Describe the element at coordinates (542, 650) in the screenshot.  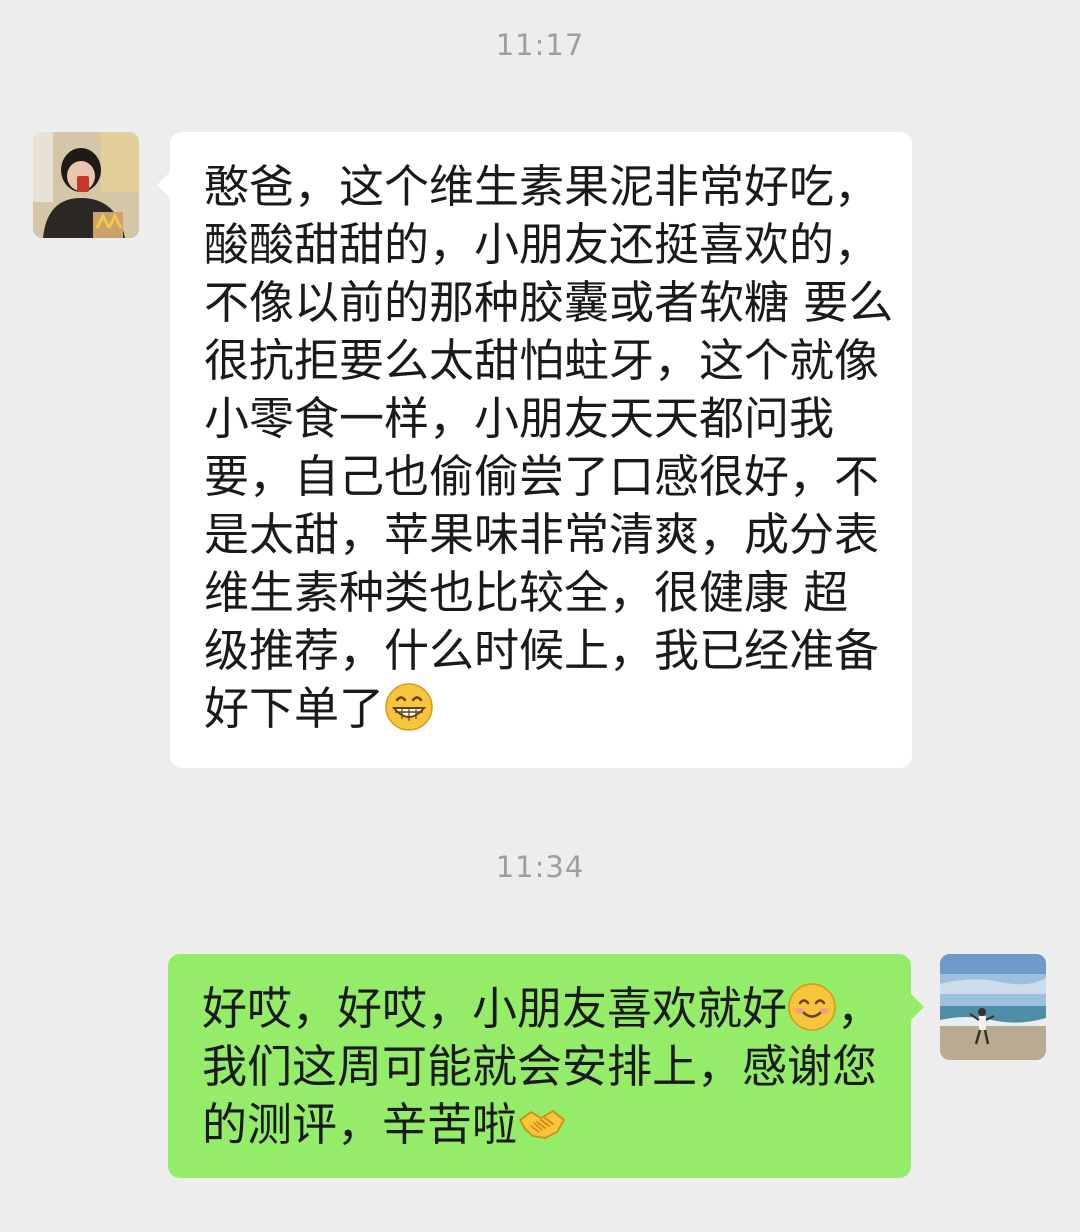
I see `message-line: 级推荐，什么时候上，我已经准备` at that location.